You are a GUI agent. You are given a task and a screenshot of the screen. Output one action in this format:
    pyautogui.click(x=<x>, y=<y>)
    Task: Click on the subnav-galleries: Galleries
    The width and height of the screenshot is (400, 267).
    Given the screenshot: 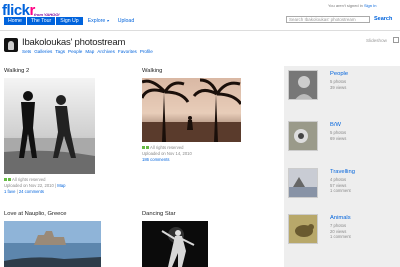 What is the action you would take?
    pyautogui.click(x=43, y=51)
    